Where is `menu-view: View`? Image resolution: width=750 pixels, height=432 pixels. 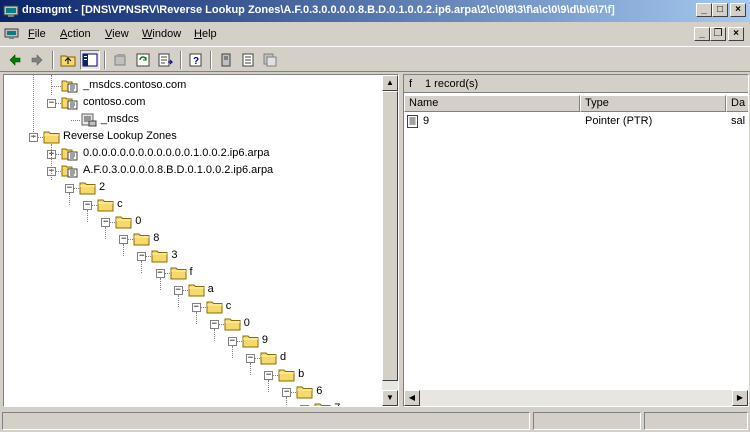 menu-view: View is located at coordinates (117, 34).